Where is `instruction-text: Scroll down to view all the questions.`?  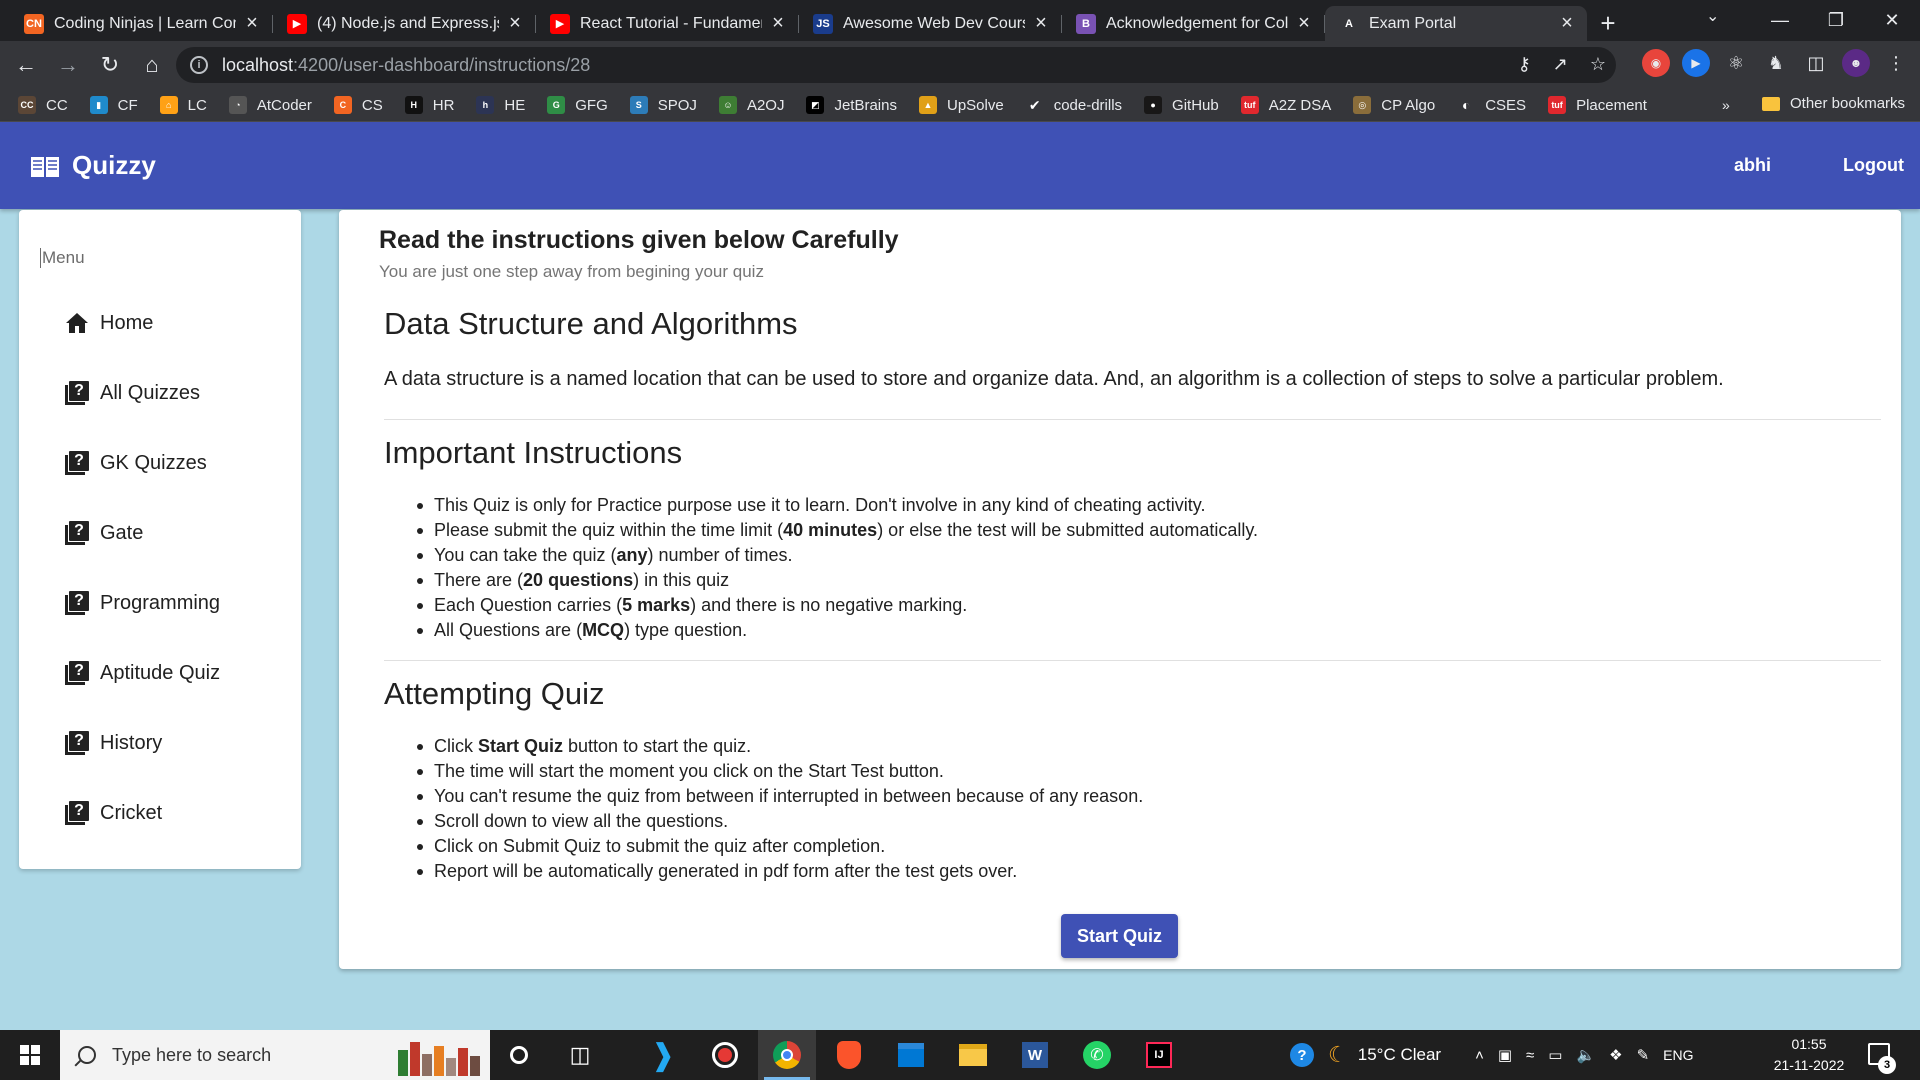
instruction-text: Scroll down to view all the questions. is located at coordinates (581, 821).